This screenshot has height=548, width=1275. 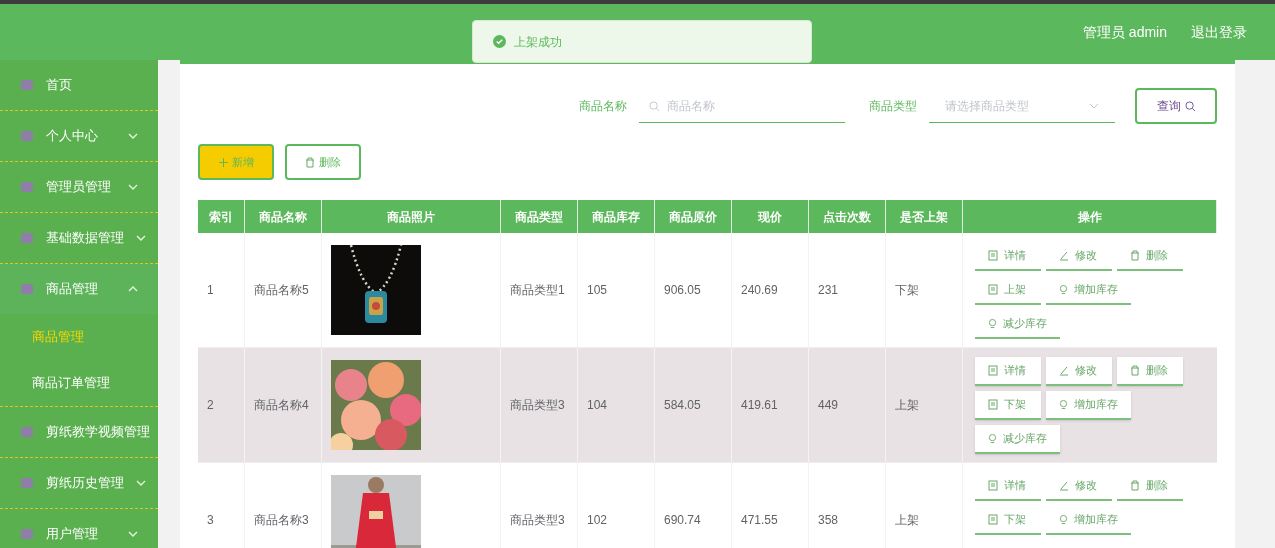 What do you see at coordinates (81, 534) in the screenshot?
I see `sidebar-item: 用户管理` at bounding box center [81, 534].